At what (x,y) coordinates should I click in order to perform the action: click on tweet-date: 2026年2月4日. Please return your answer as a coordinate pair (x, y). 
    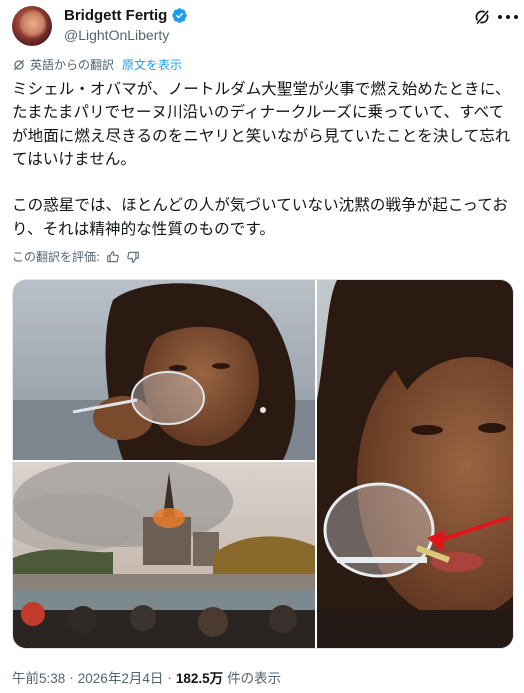
    Looking at the image, I should click on (121, 677).